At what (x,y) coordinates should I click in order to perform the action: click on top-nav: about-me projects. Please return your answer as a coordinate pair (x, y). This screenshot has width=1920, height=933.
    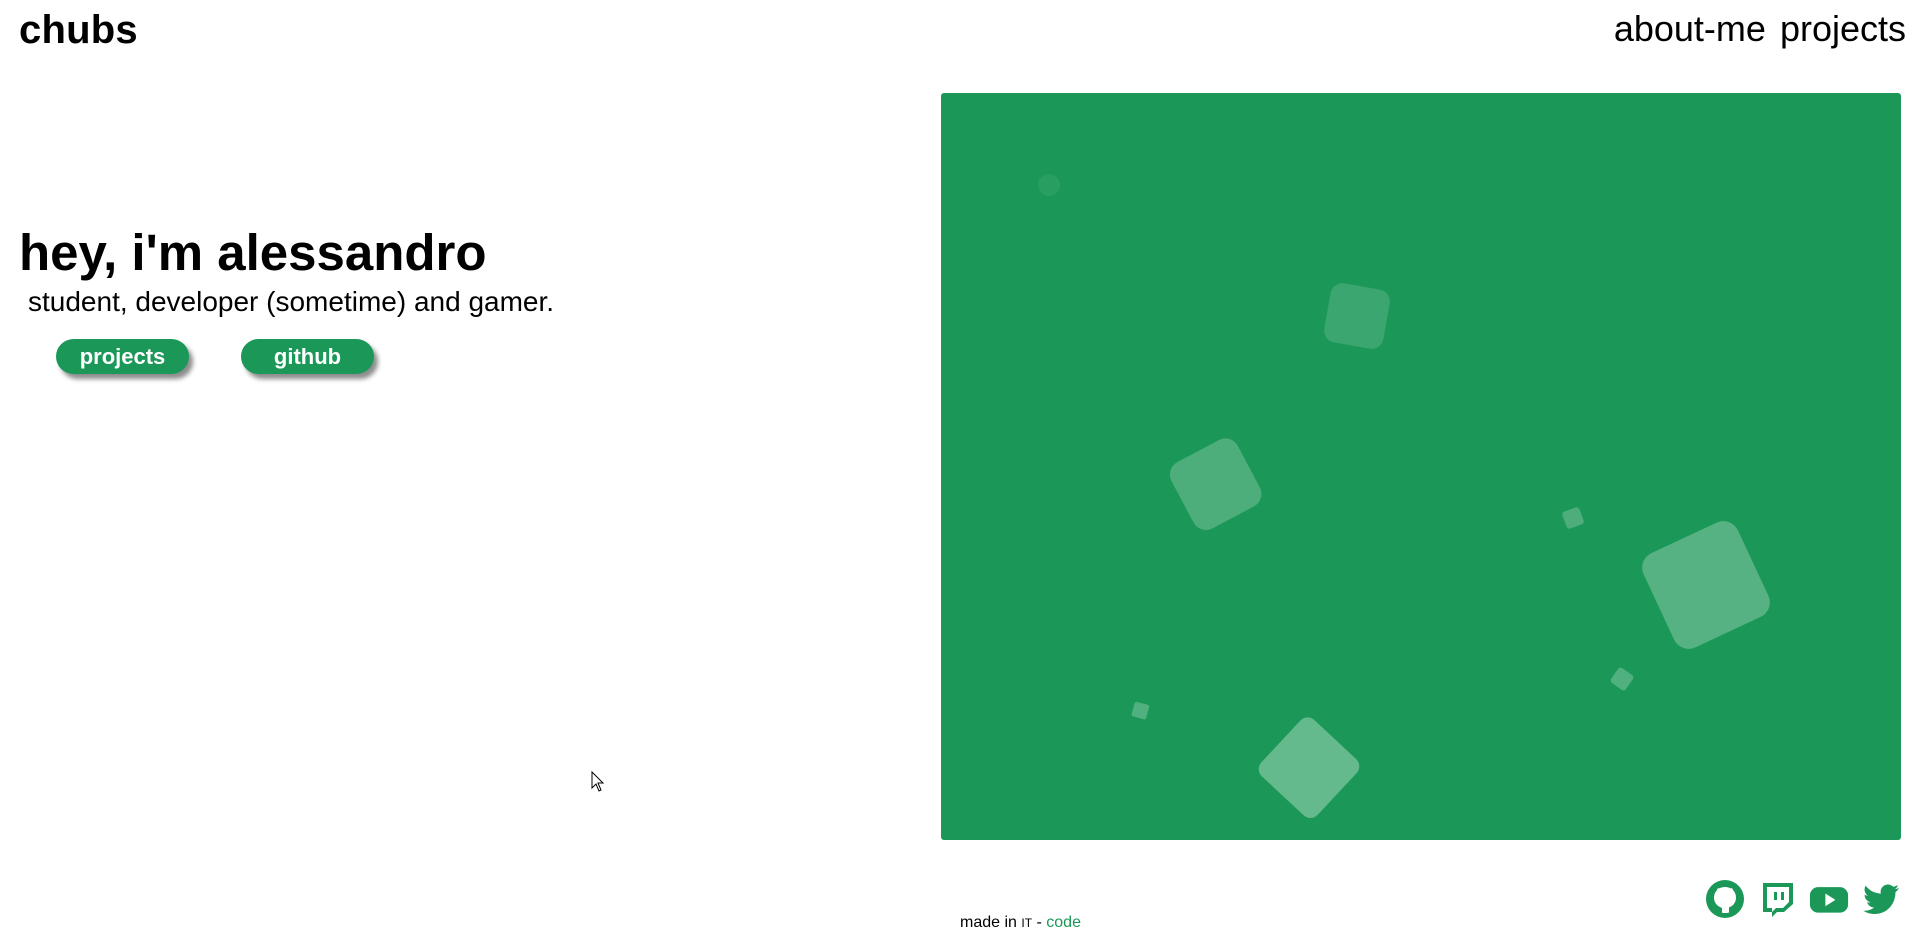
    Looking at the image, I should click on (1760, 29).